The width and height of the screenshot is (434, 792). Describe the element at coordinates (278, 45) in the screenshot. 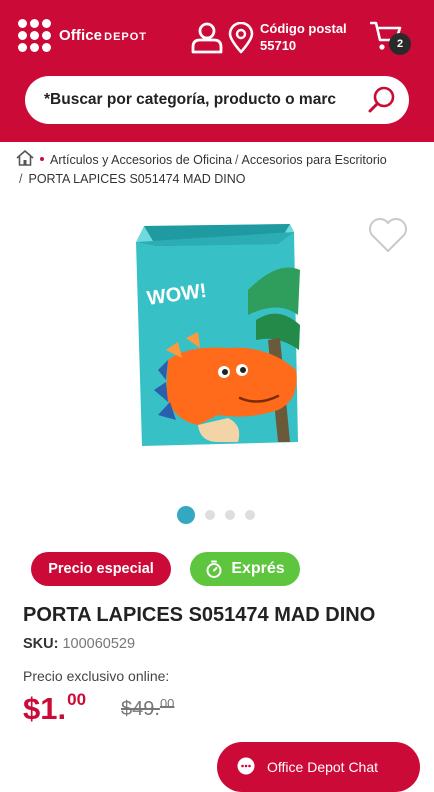

I see `postal-code-value: 55710` at that location.